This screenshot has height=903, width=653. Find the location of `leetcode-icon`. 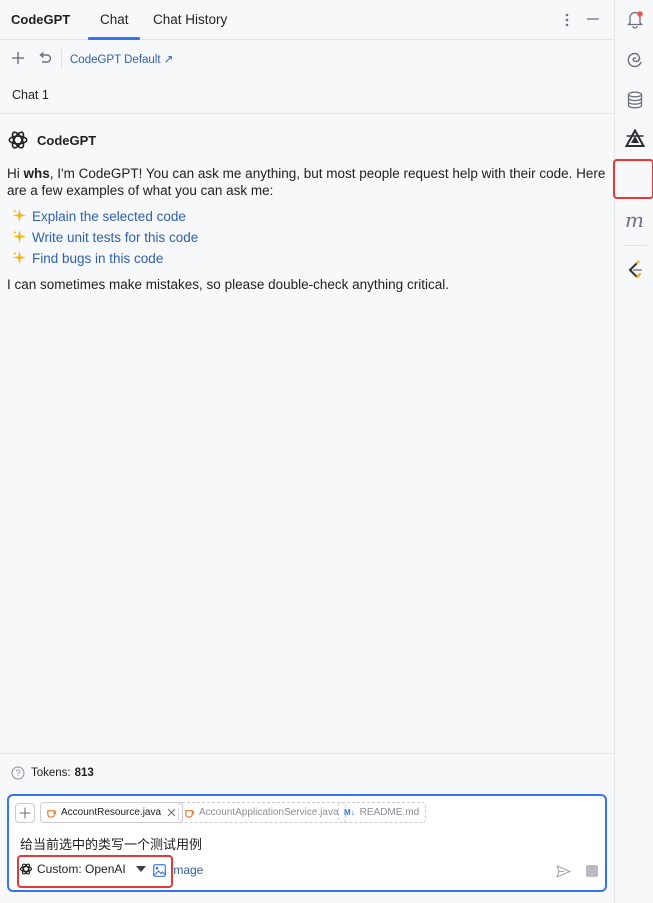

leetcode-icon is located at coordinates (635, 270).